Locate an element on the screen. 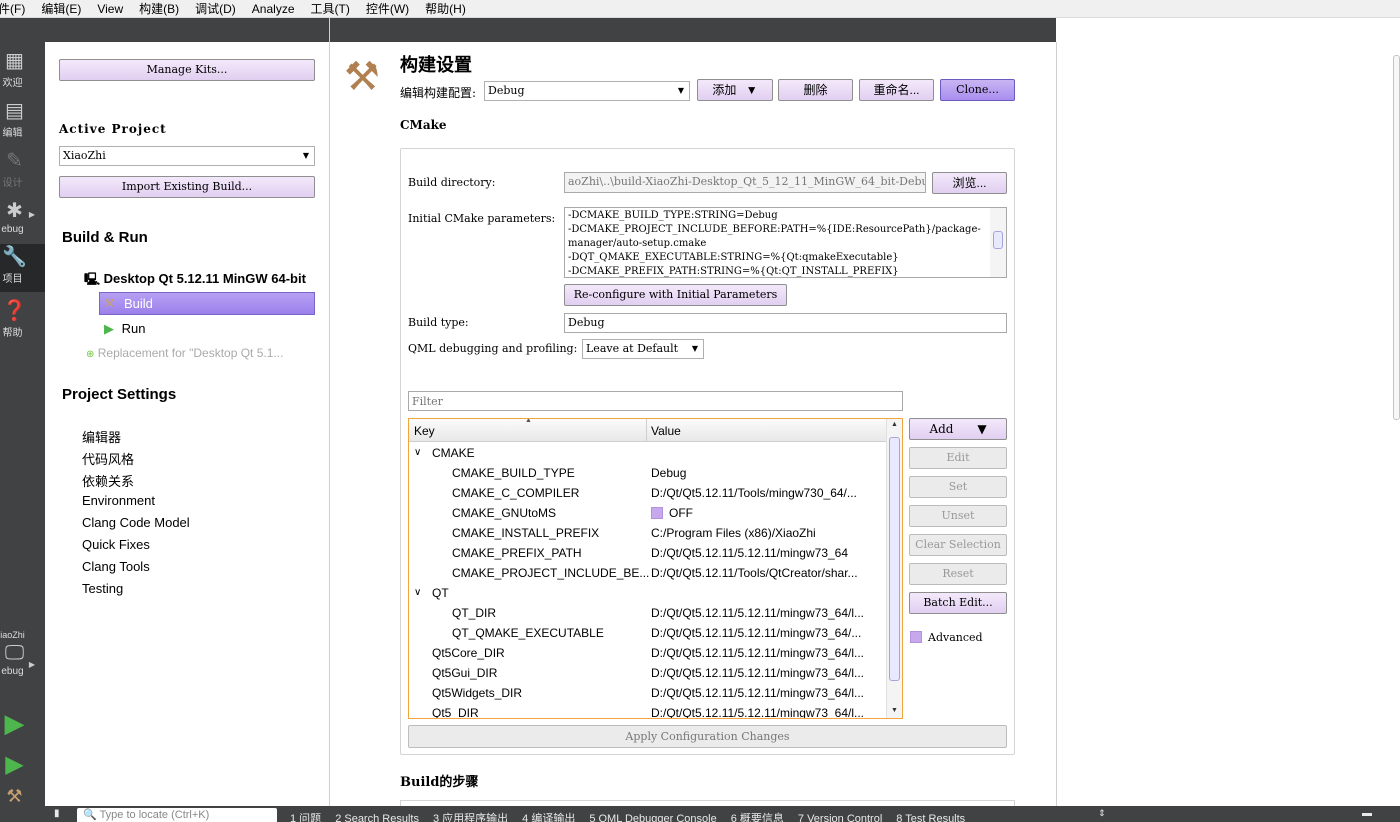  kit-selector: iaoZhi 🖵 ebug ▶ is located at coordinates (22, 665).